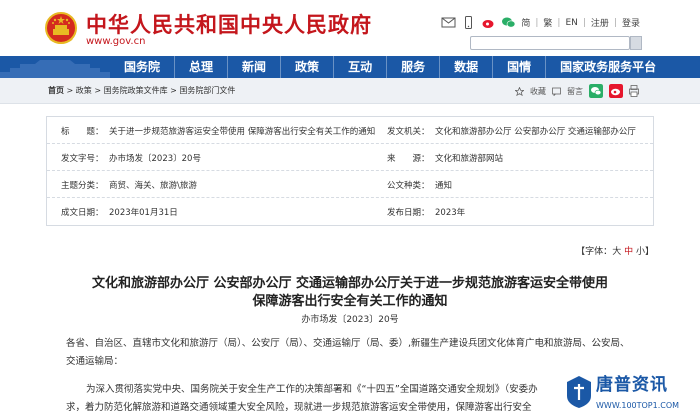  What do you see at coordinates (649, 252) in the screenshot?
I see `font-size-suffix: 】` at bounding box center [649, 252].